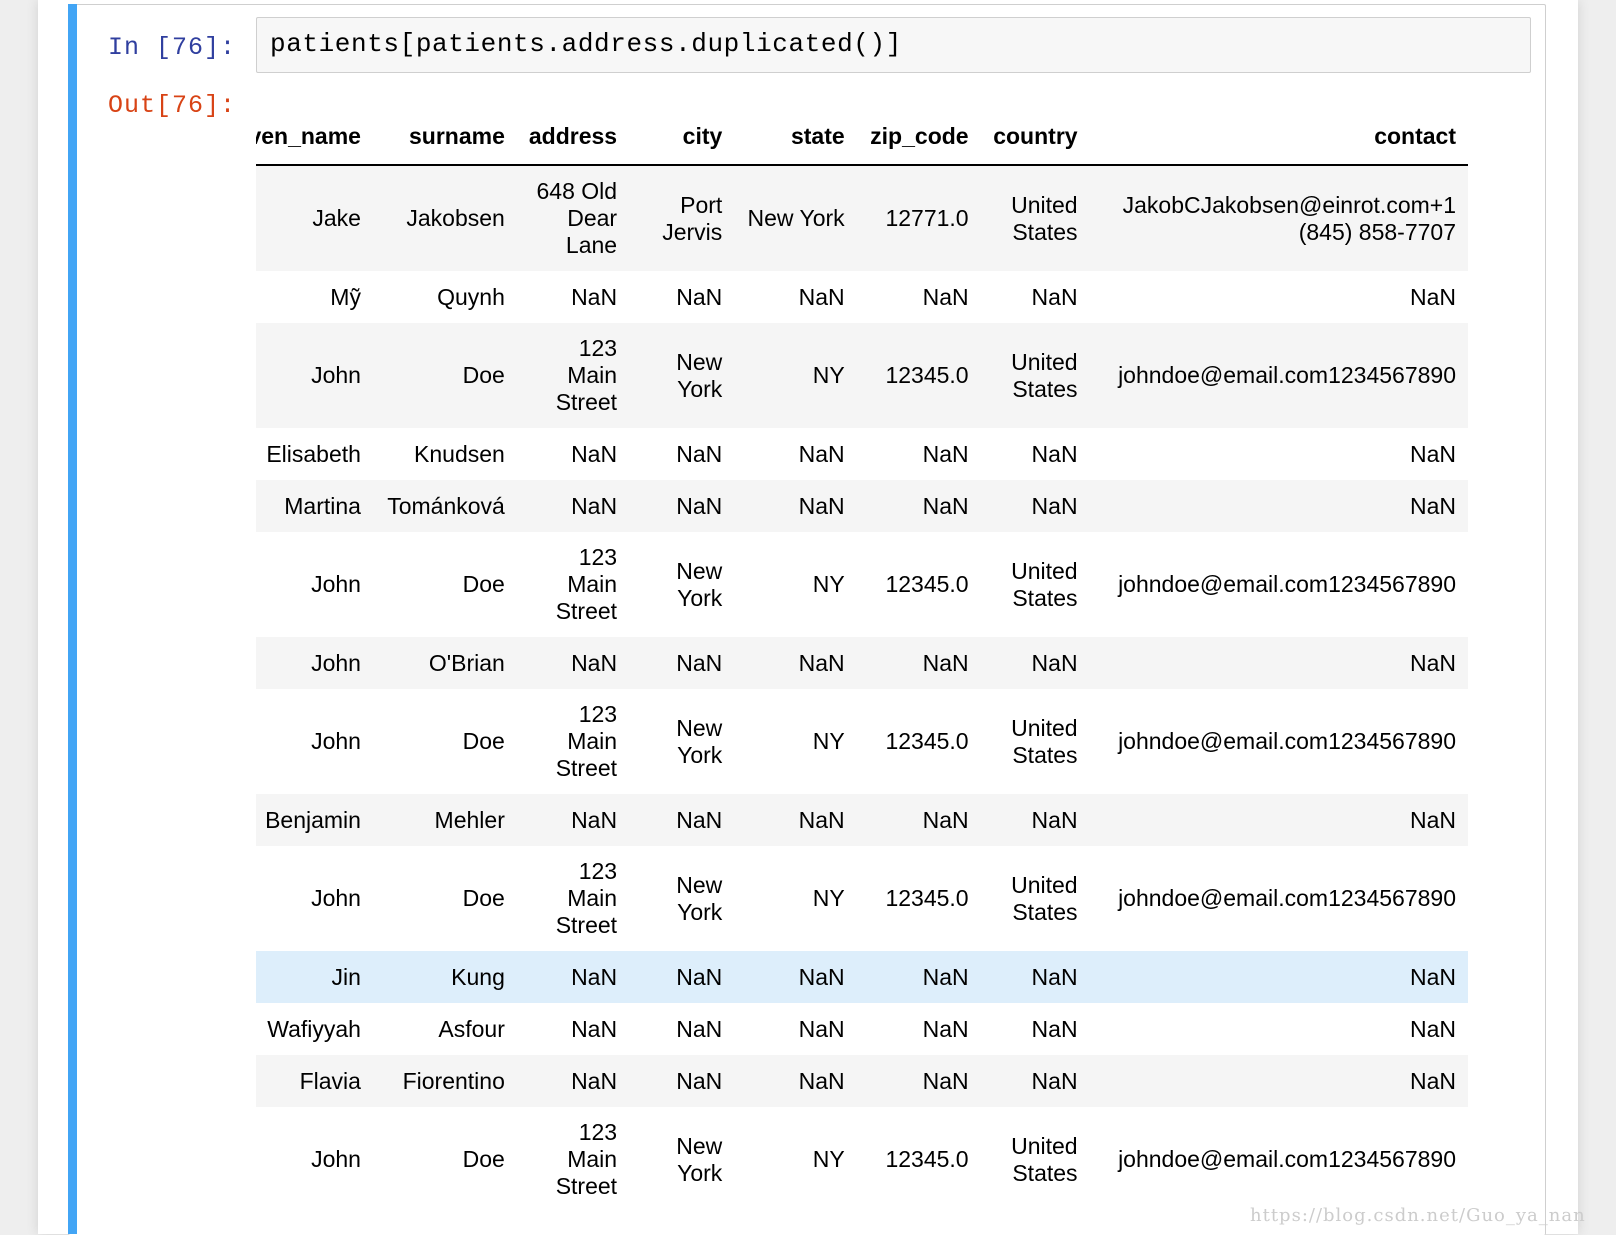  Describe the element at coordinates (459, 453) in the screenshot. I see `table-cell-surname: Knudsen` at that location.